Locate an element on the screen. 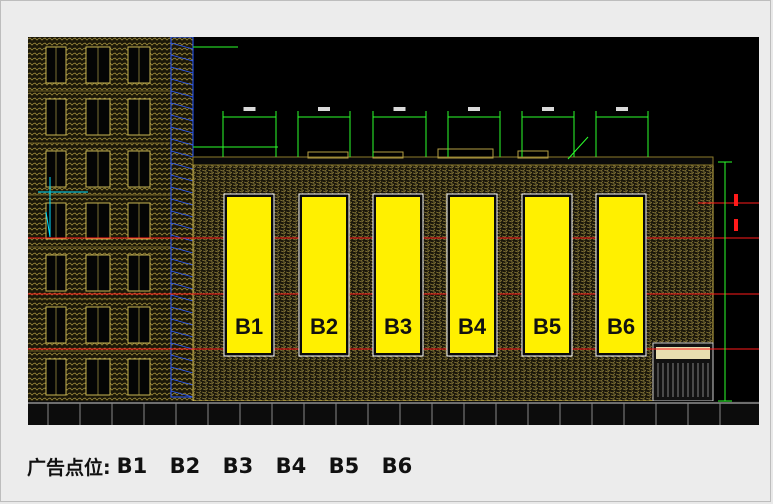 This screenshot has height=504, width=773. dimension-lines is located at coordinates (421, 133).